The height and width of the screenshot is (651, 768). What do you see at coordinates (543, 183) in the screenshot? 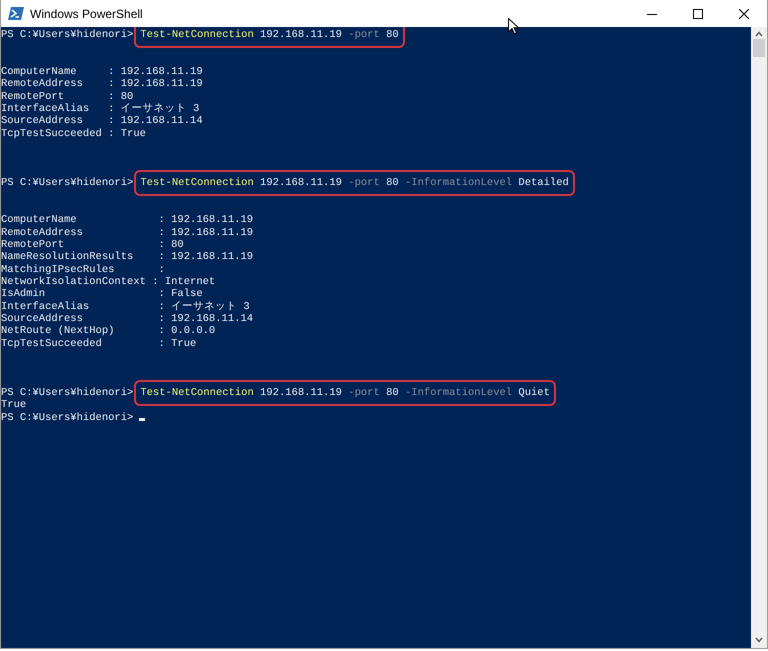
I see `argument-text: Detailed` at bounding box center [543, 183].